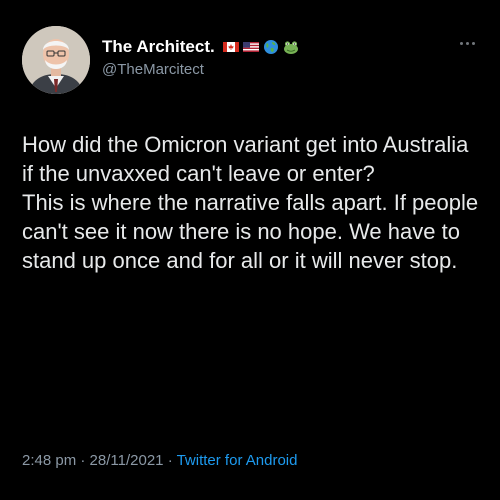  Describe the element at coordinates (250, 47) in the screenshot. I see `usa-flag-icon` at that location.